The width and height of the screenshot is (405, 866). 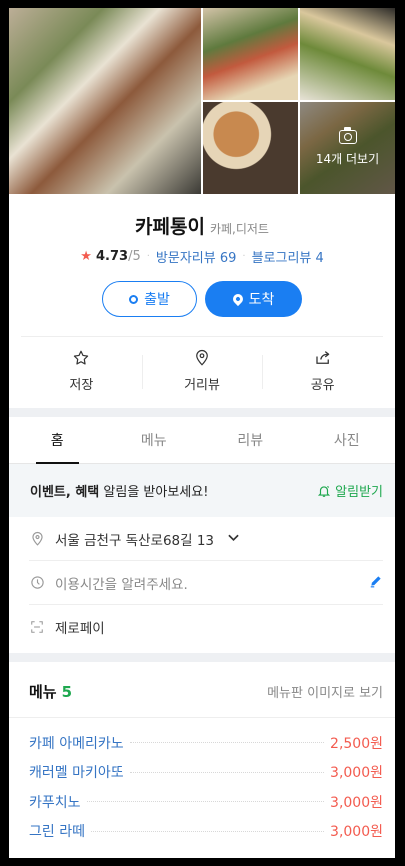 What do you see at coordinates (76, 743) in the screenshot?
I see `menu-item-name: 카페 아메리카노` at bounding box center [76, 743].